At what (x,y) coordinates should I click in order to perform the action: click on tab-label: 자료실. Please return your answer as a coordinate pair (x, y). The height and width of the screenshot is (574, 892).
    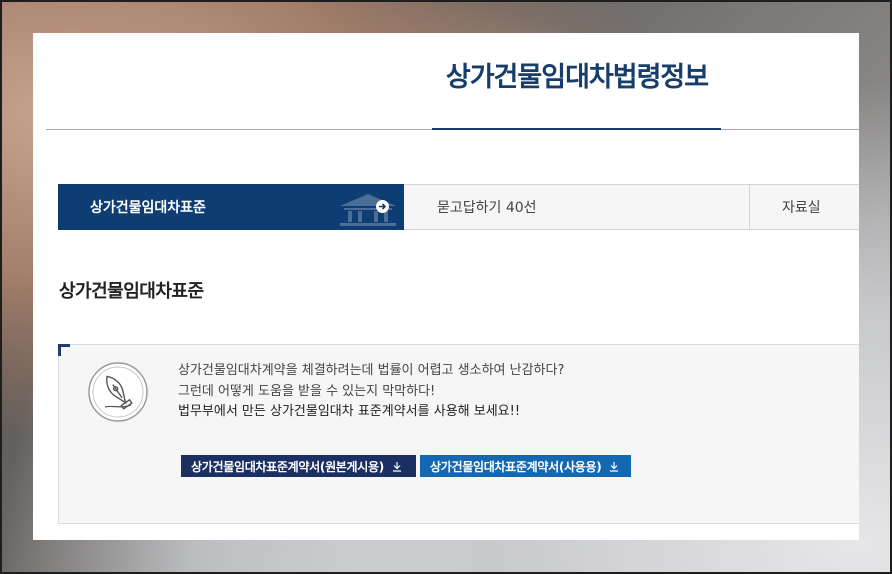
    Looking at the image, I should click on (801, 208).